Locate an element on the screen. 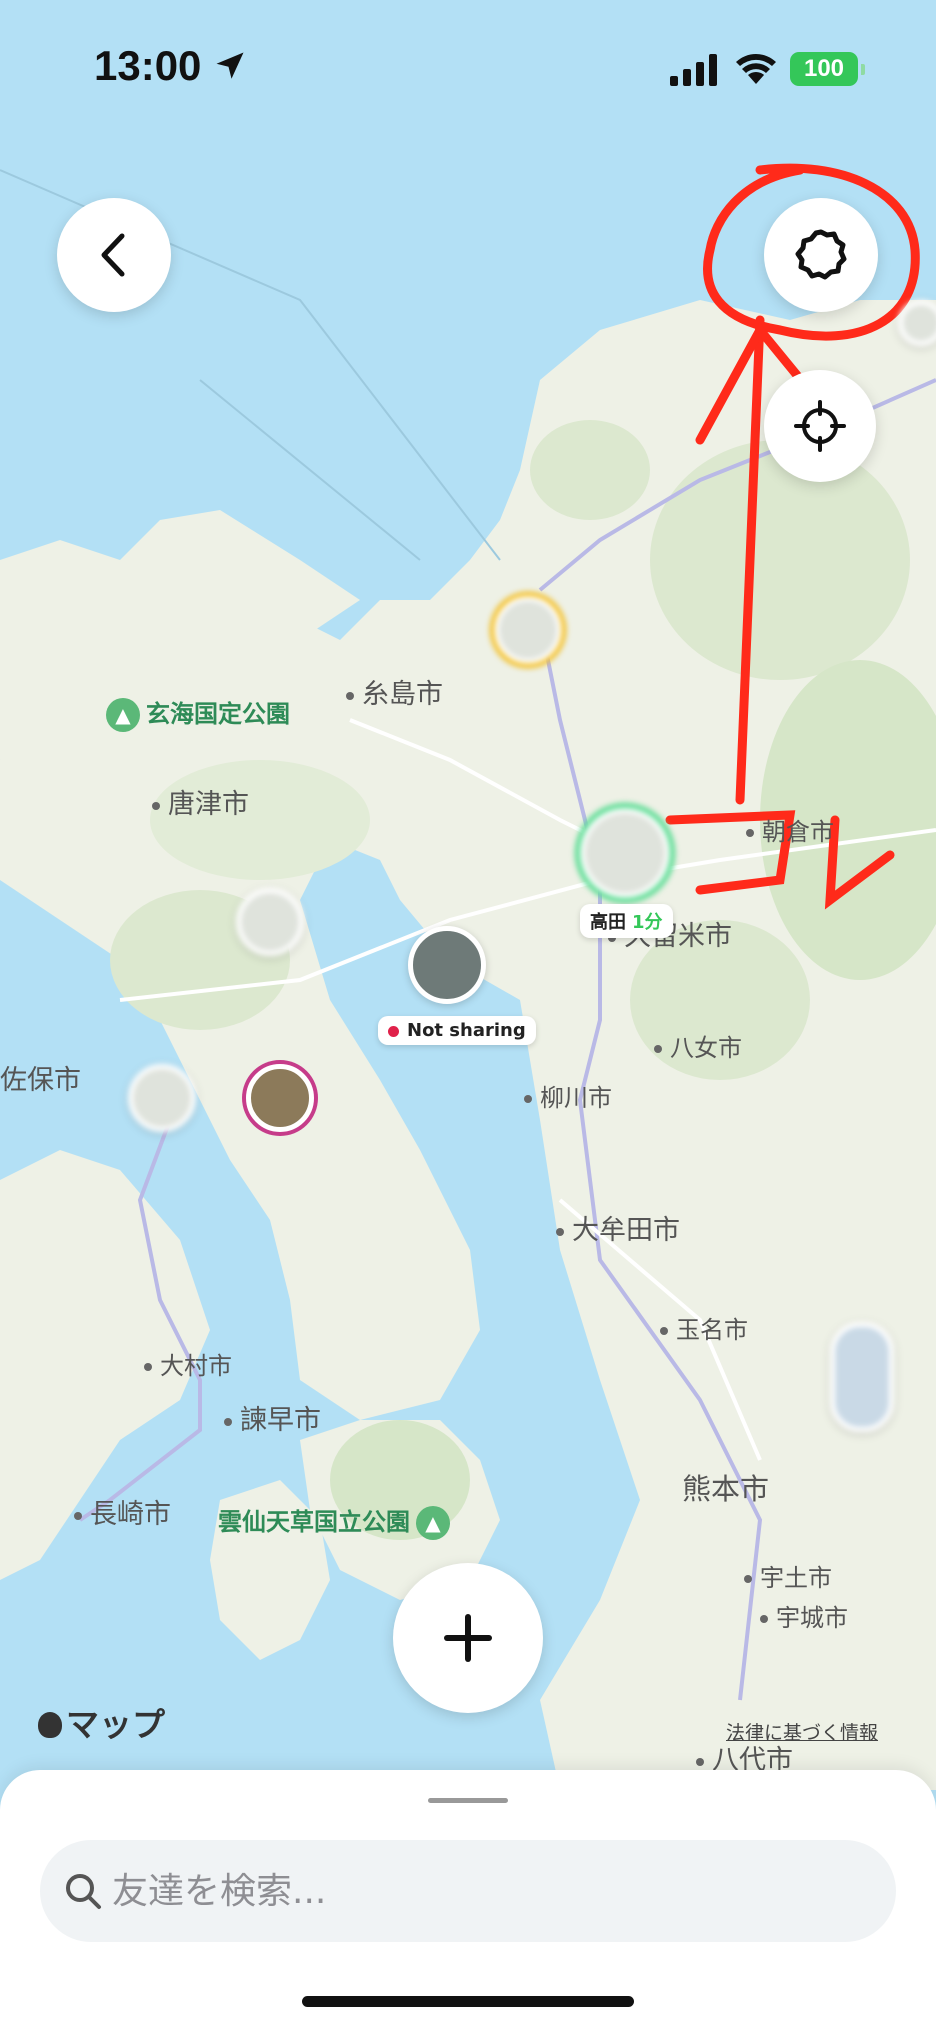  map-label-yanagawa: 柳川市 is located at coordinates (568, 1095).